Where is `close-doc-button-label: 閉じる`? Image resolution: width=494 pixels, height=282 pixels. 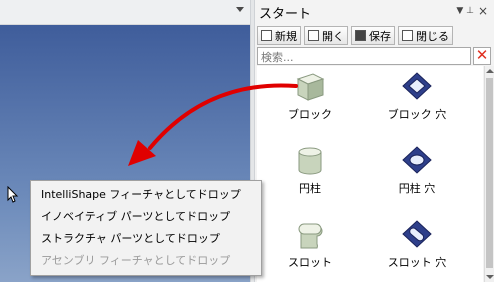 close-doc-button-label: 閉じる is located at coordinates (432, 36).